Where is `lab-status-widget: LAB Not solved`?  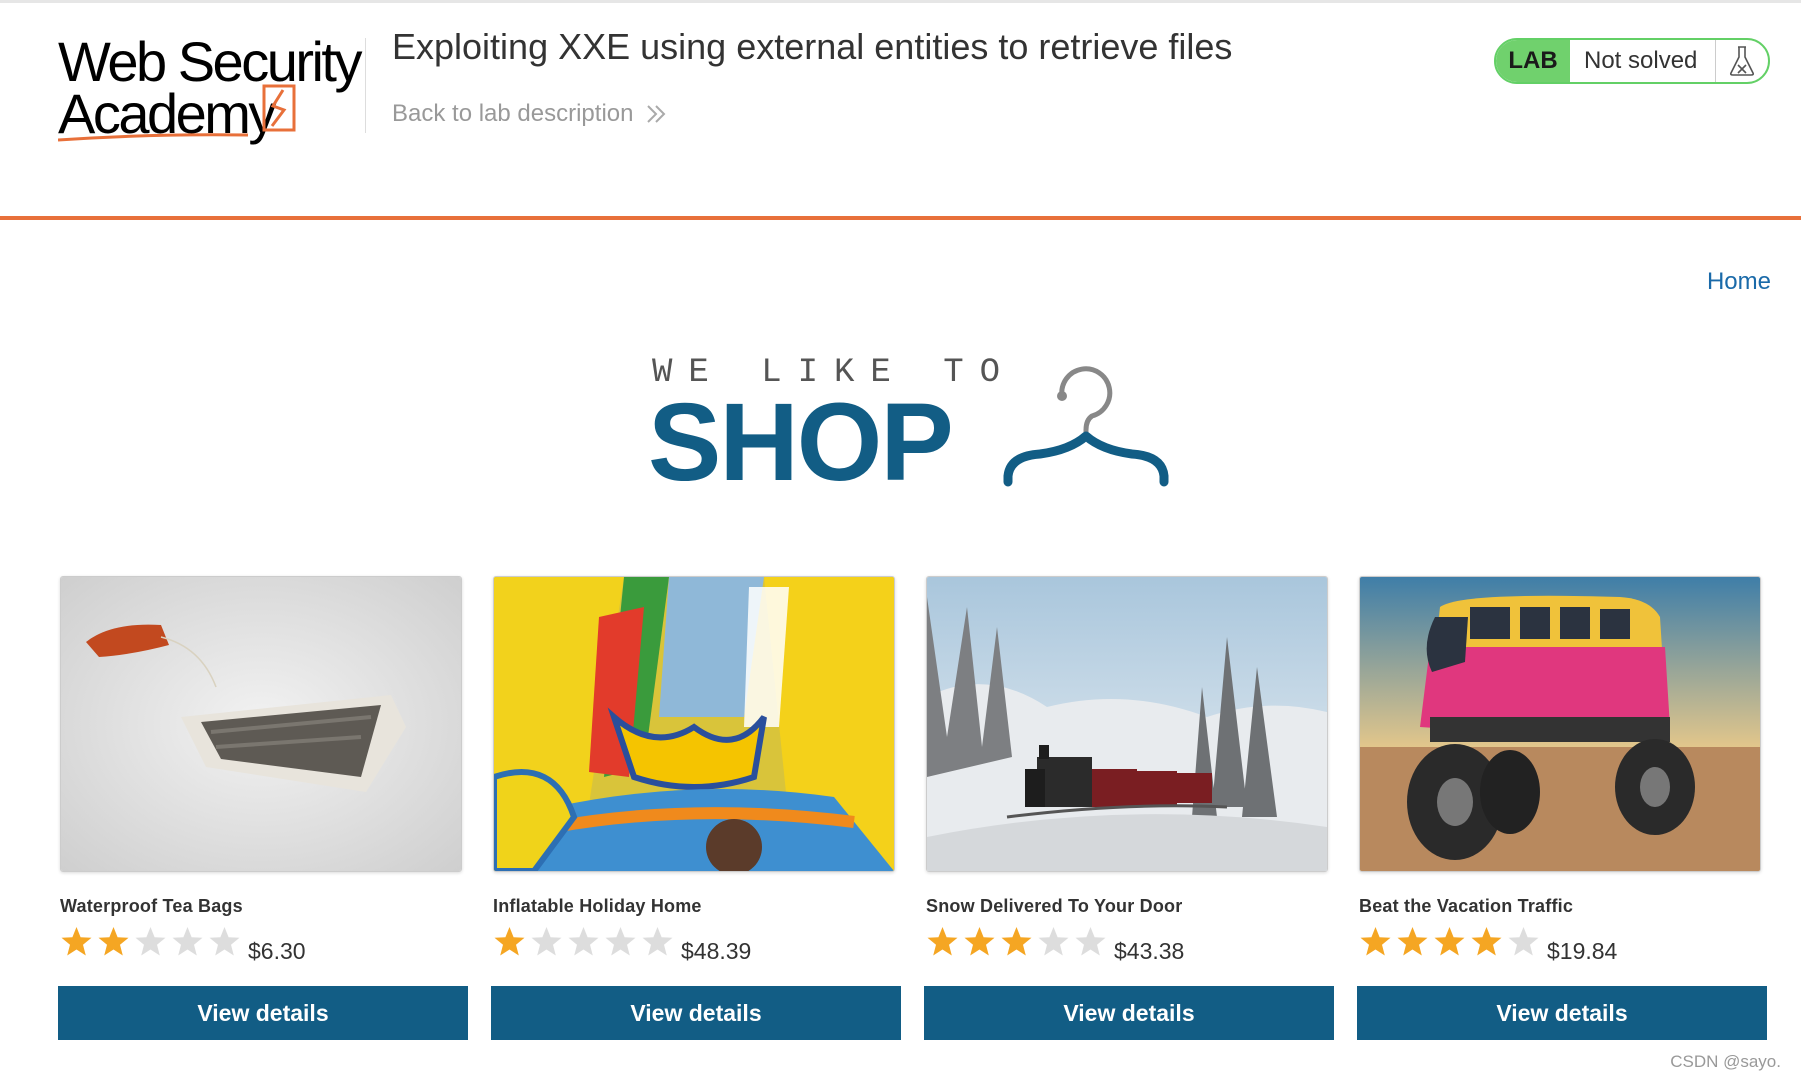
lab-status-widget: LAB Not solved is located at coordinates (1632, 61).